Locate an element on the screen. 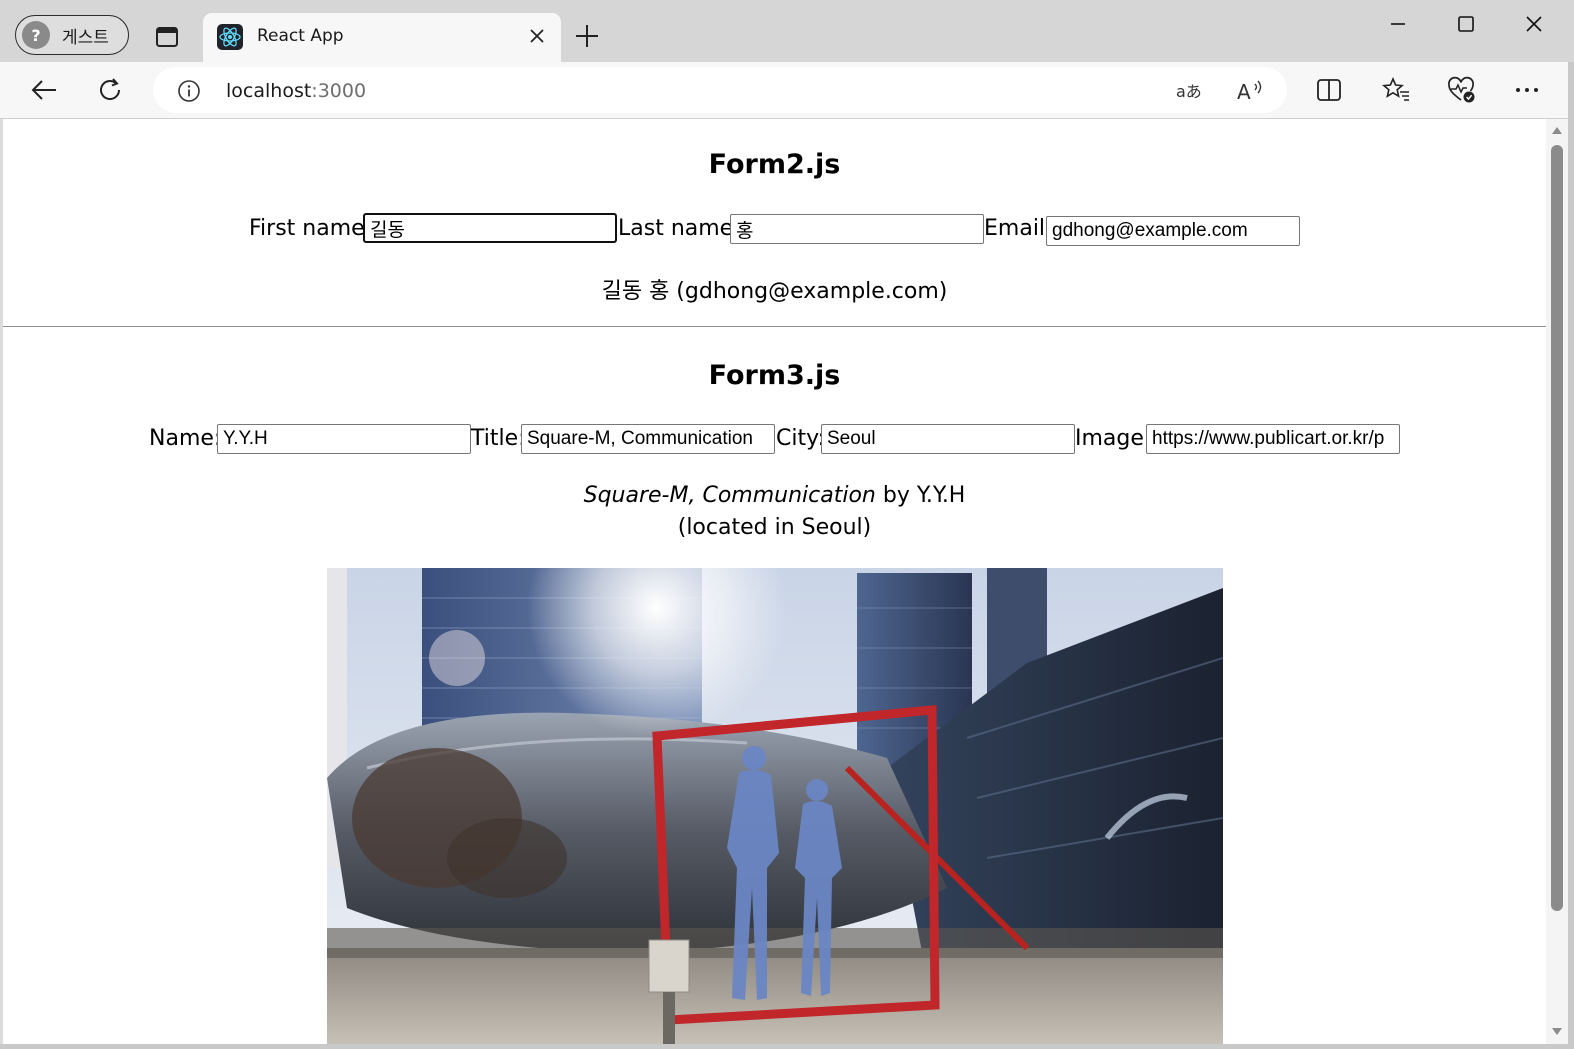  react-logo-icon is located at coordinates (230, 37).